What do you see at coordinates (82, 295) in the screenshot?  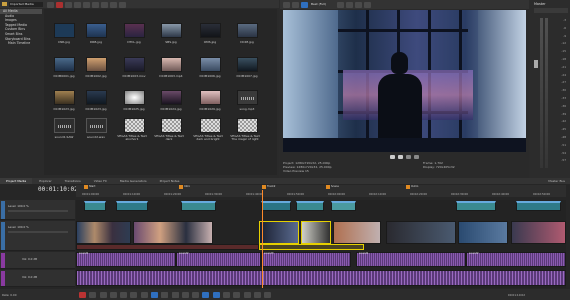 I see `record-icon` at bounding box center [82, 295].